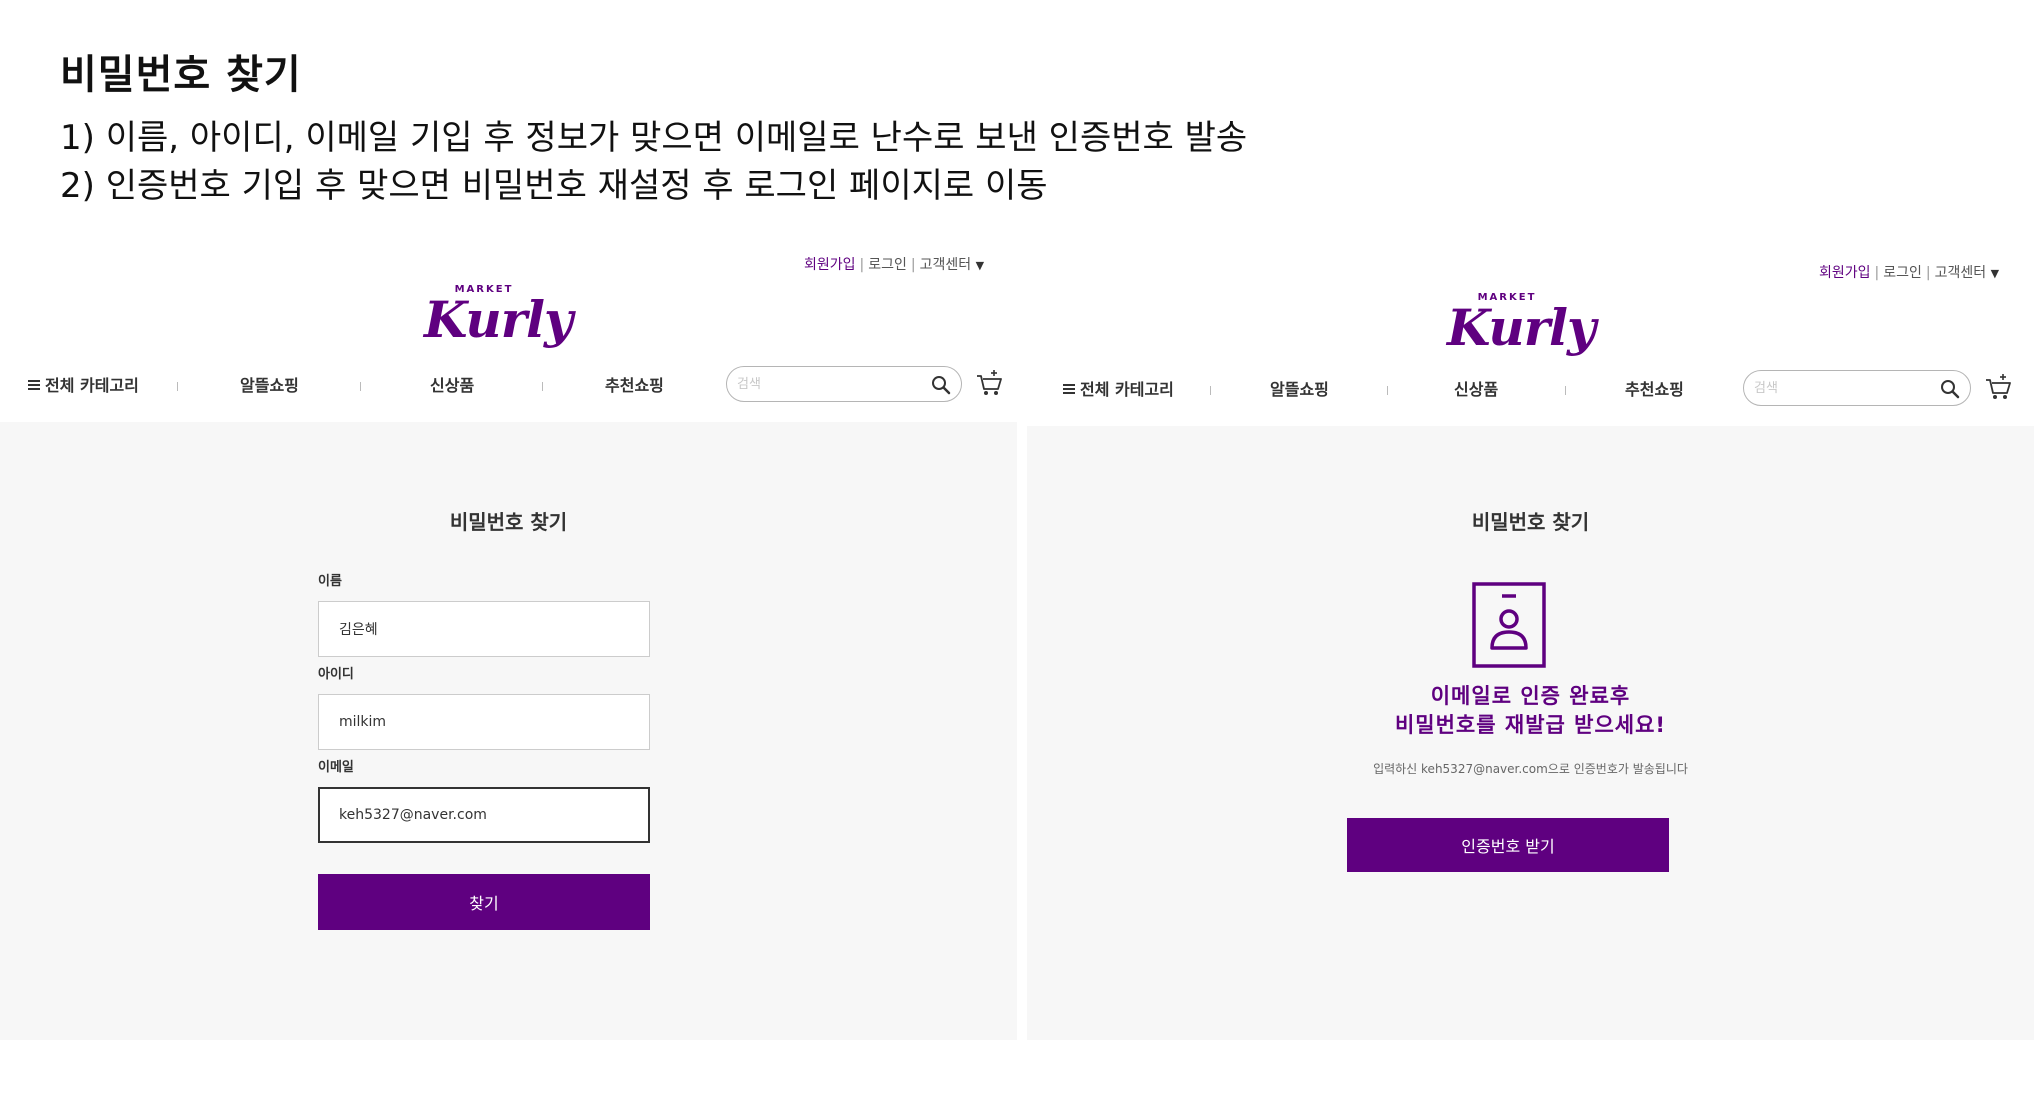 The height and width of the screenshot is (1102, 2034). Describe the element at coordinates (336, 674) in the screenshot. I see `id-label: 아이디` at that location.